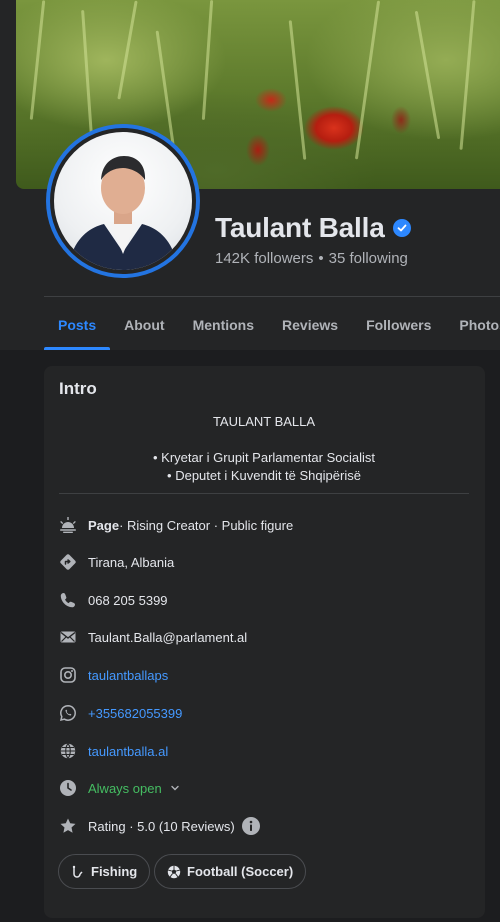 The image size is (500, 922). I want to click on tab-photos: Photos, so click(472, 325).